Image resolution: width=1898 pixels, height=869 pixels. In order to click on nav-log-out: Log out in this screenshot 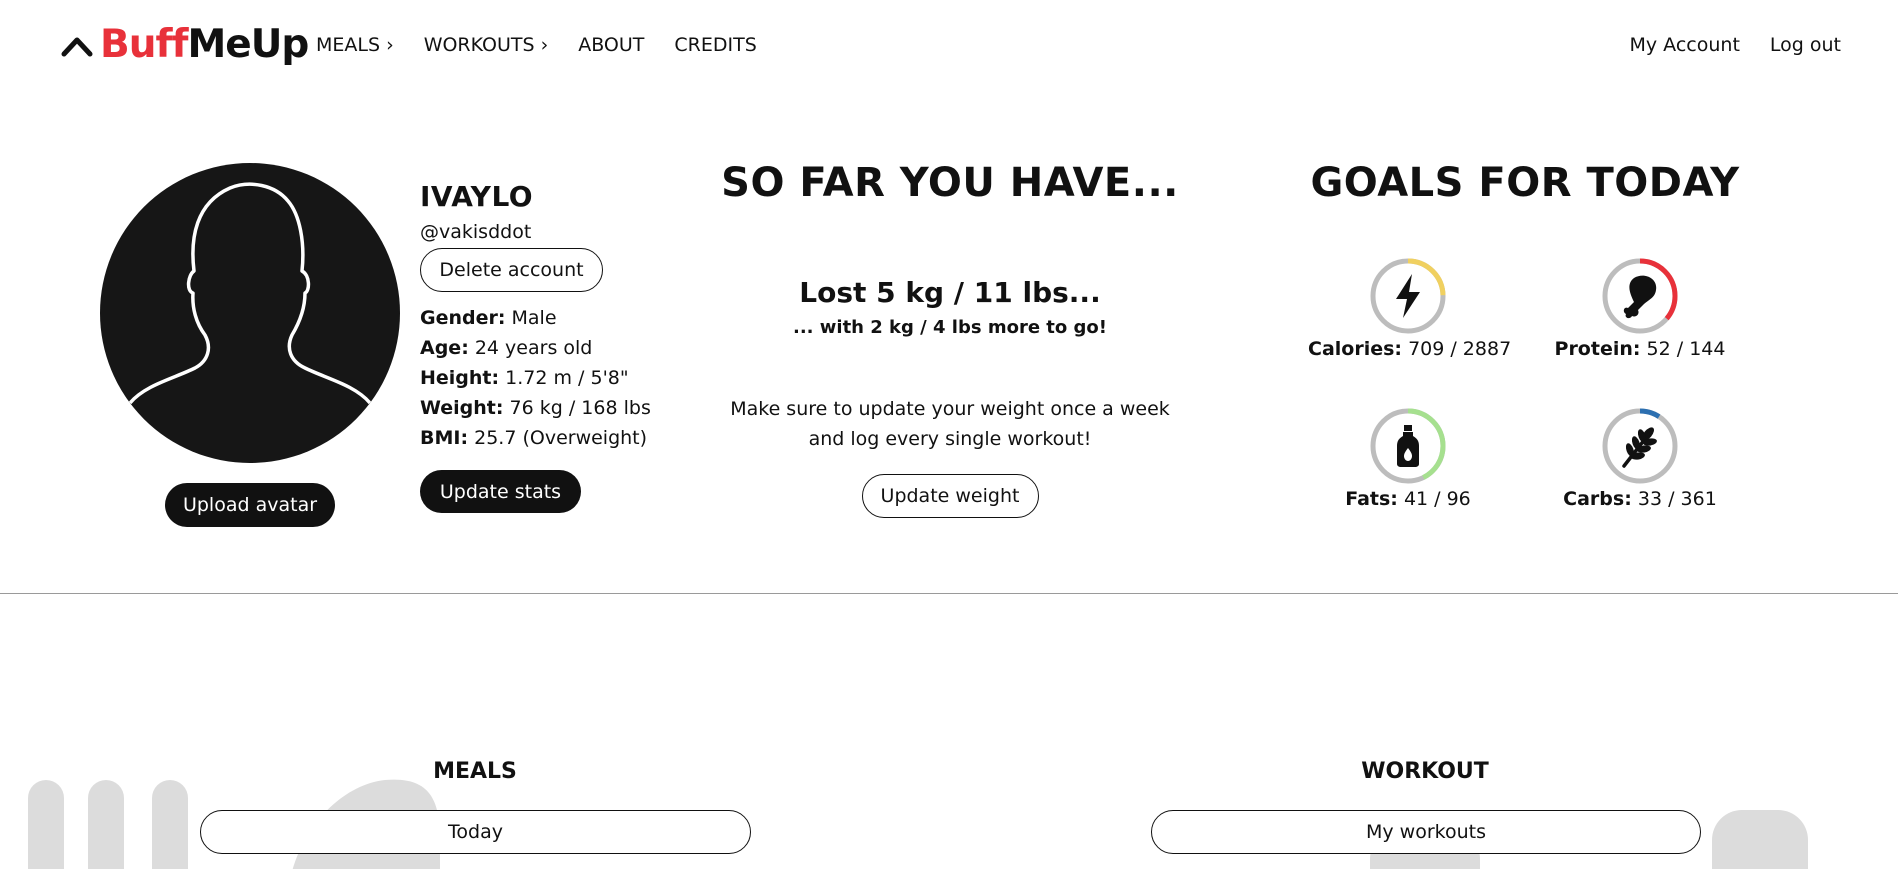, I will do `click(1805, 45)`.